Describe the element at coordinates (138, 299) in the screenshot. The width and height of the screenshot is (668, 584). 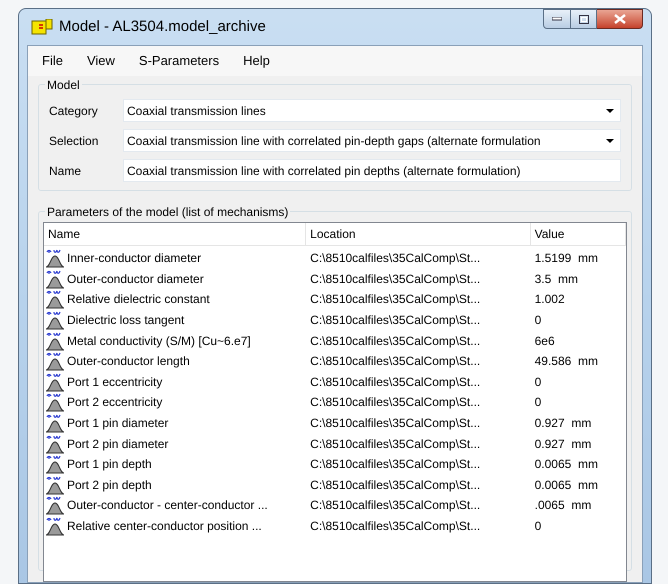
I see `parameter-name: Relative dielectric constant` at that location.